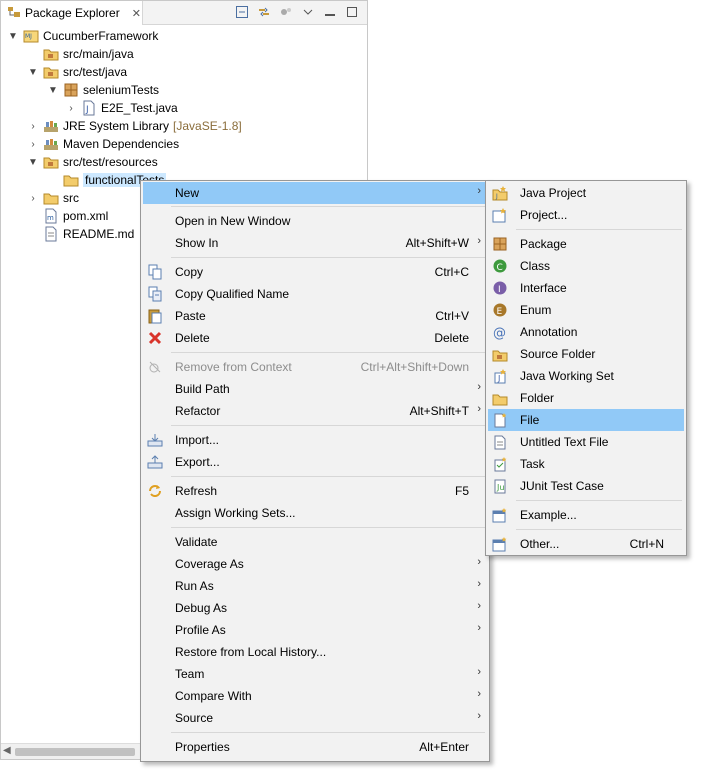  Describe the element at coordinates (586, 486) in the screenshot. I see `menu-item-junit-test-case: Ju JUnit Test Case` at that location.